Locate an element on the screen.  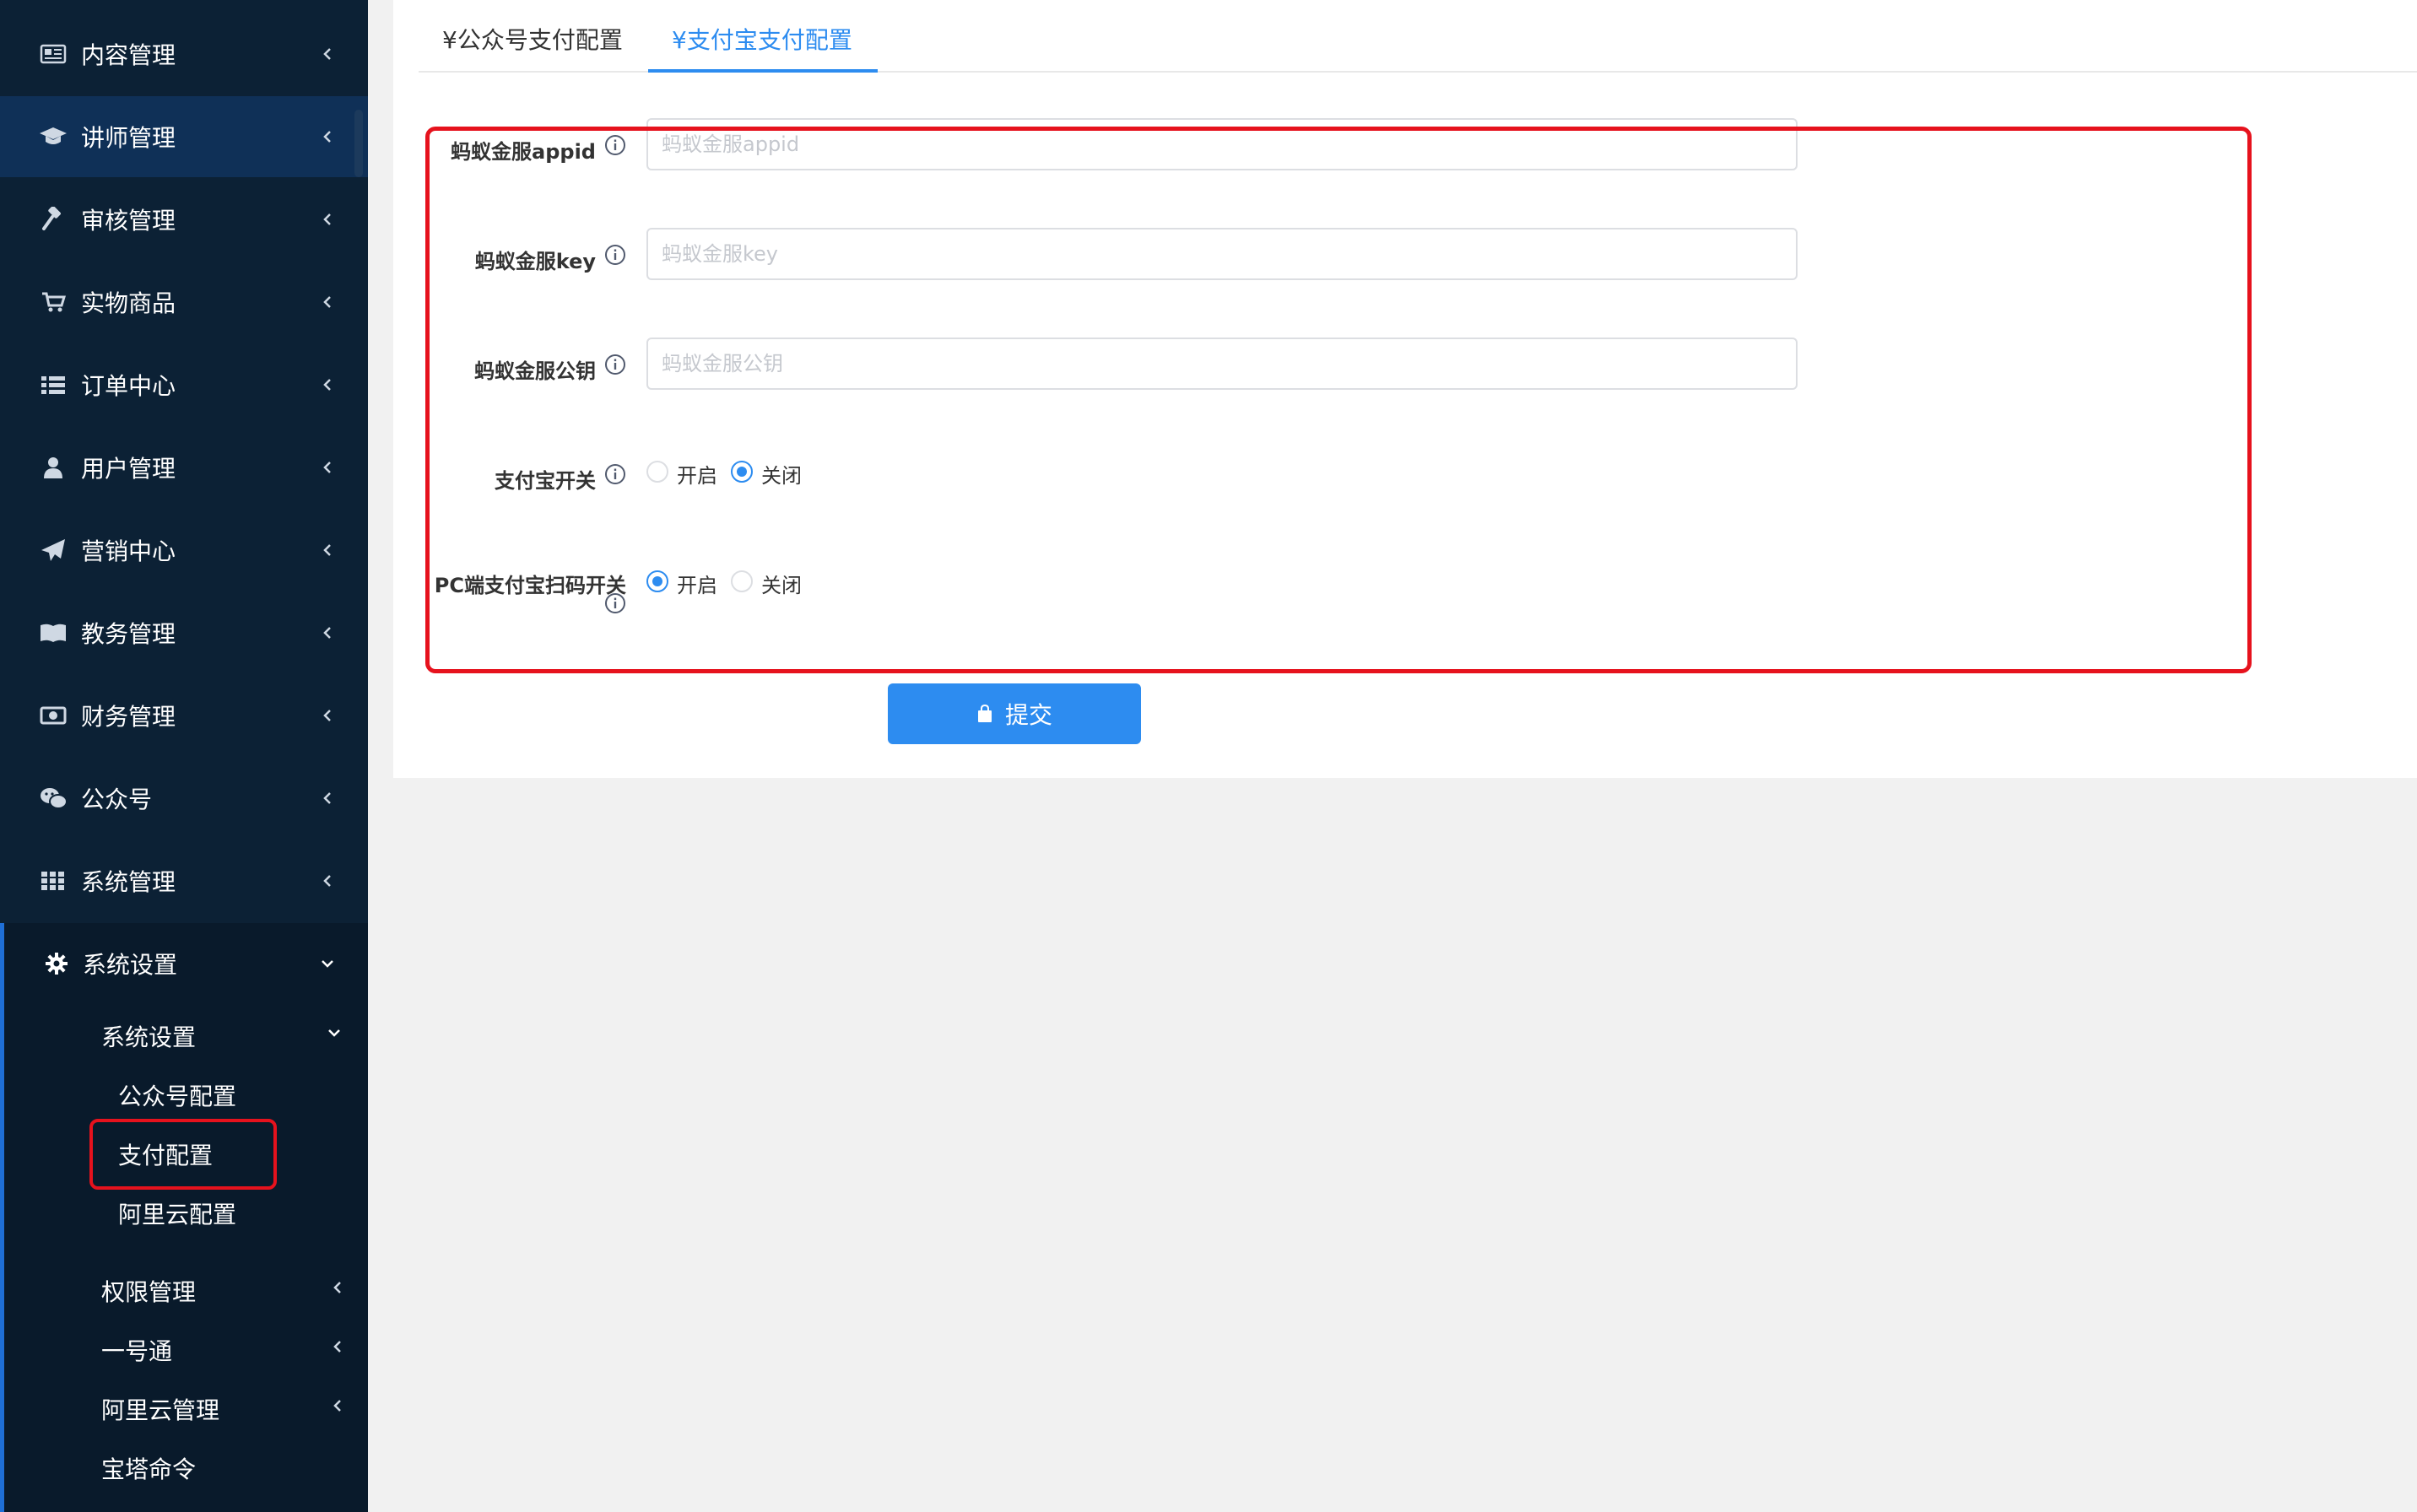
sidebar-item-label: 系统管理 is located at coordinates (128, 882).